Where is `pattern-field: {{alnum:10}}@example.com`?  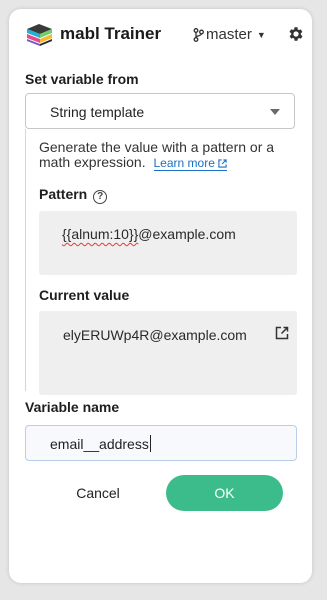
pattern-field: {{alnum:10}}@example.com is located at coordinates (168, 243).